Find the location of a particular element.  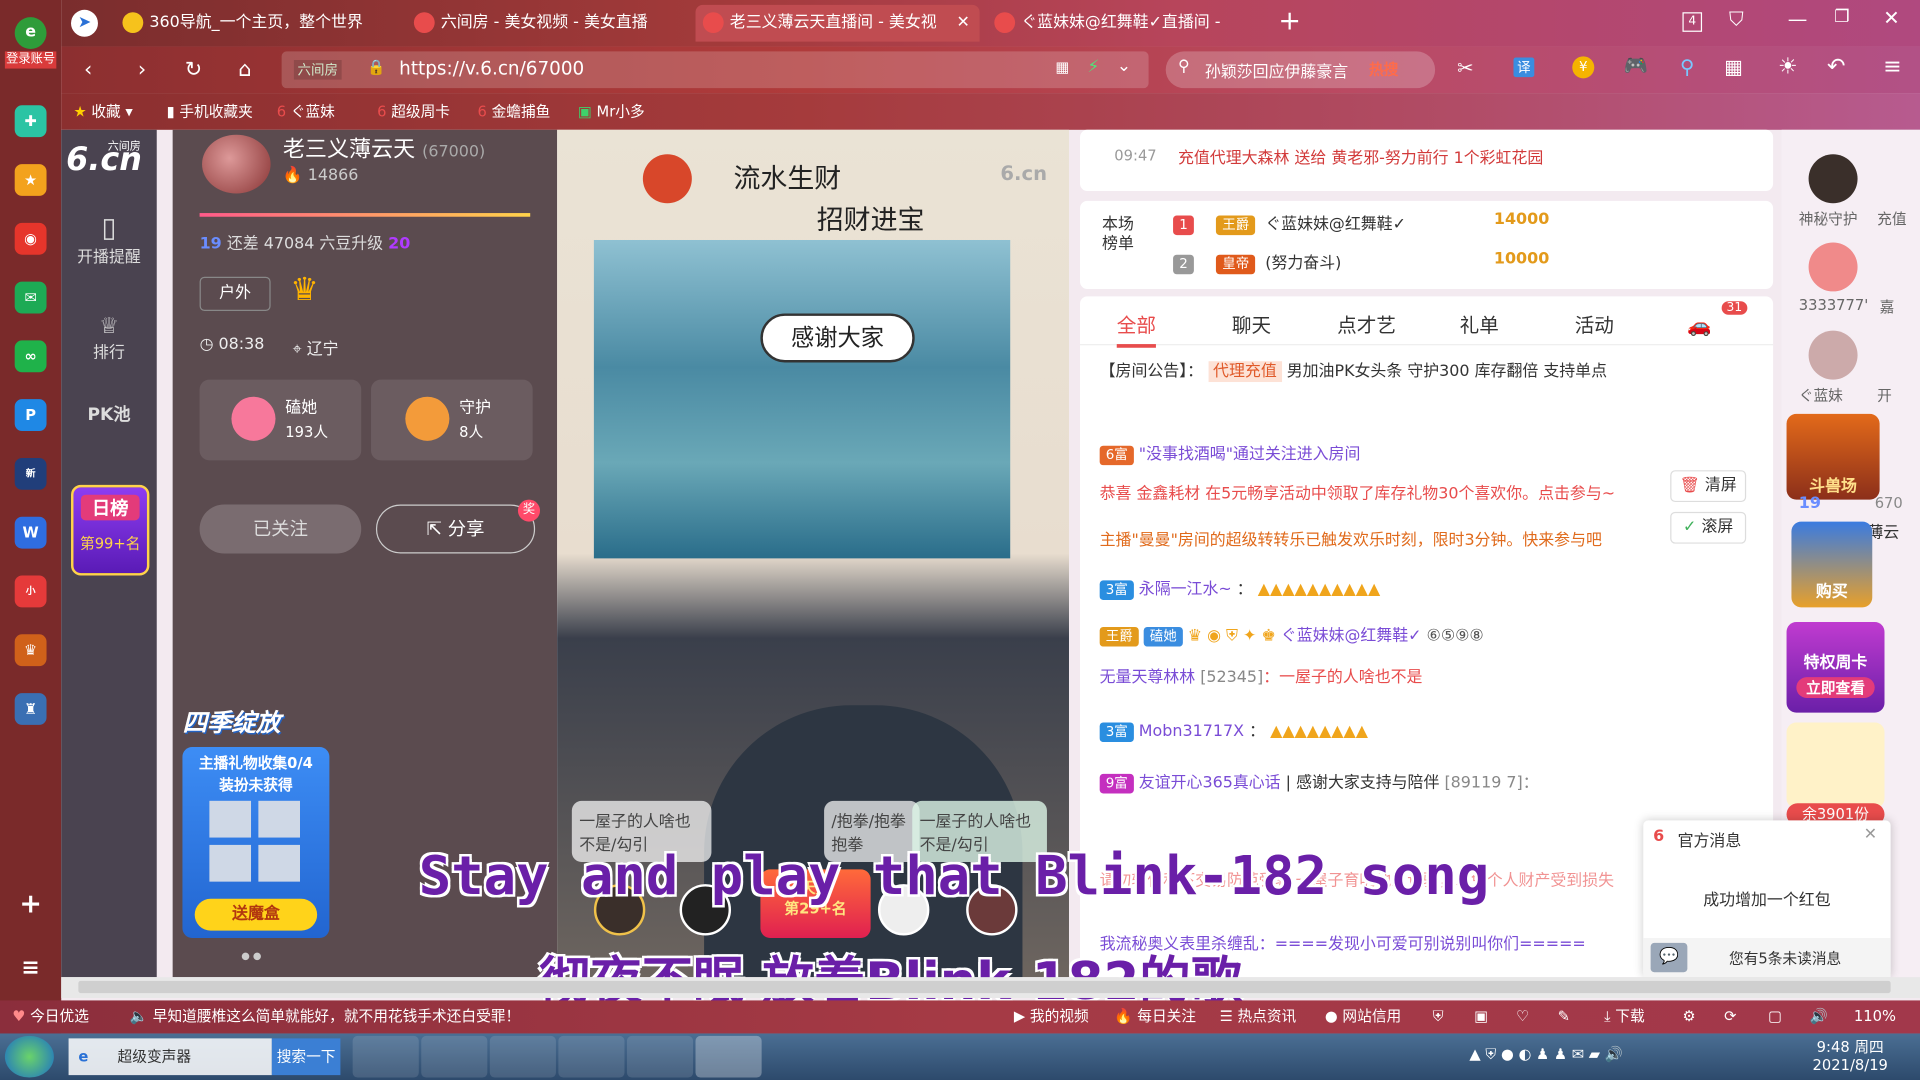

chevron-down-icon: ⌄ is located at coordinates (1124, 66).